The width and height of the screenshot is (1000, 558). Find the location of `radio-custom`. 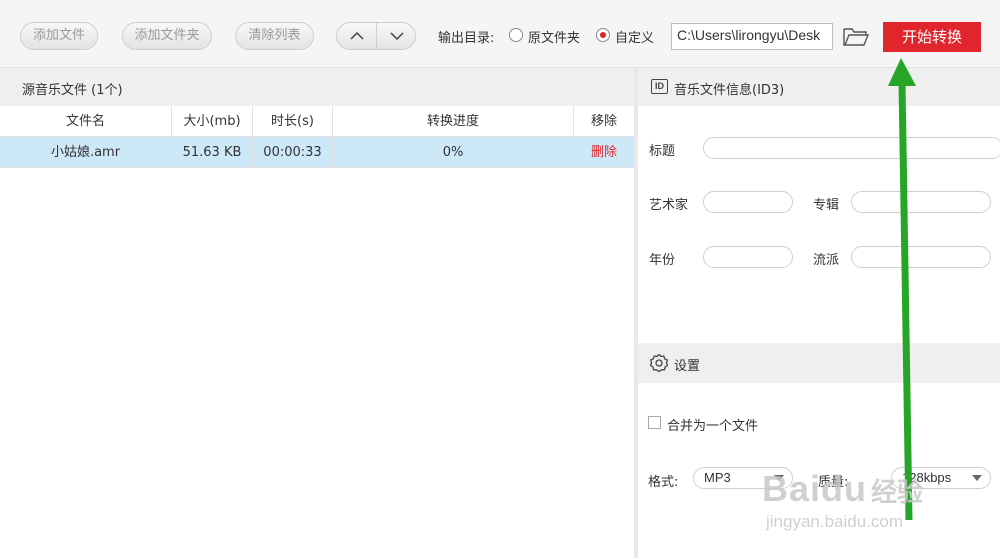

radio-custom is located at coordinates (603, 35).